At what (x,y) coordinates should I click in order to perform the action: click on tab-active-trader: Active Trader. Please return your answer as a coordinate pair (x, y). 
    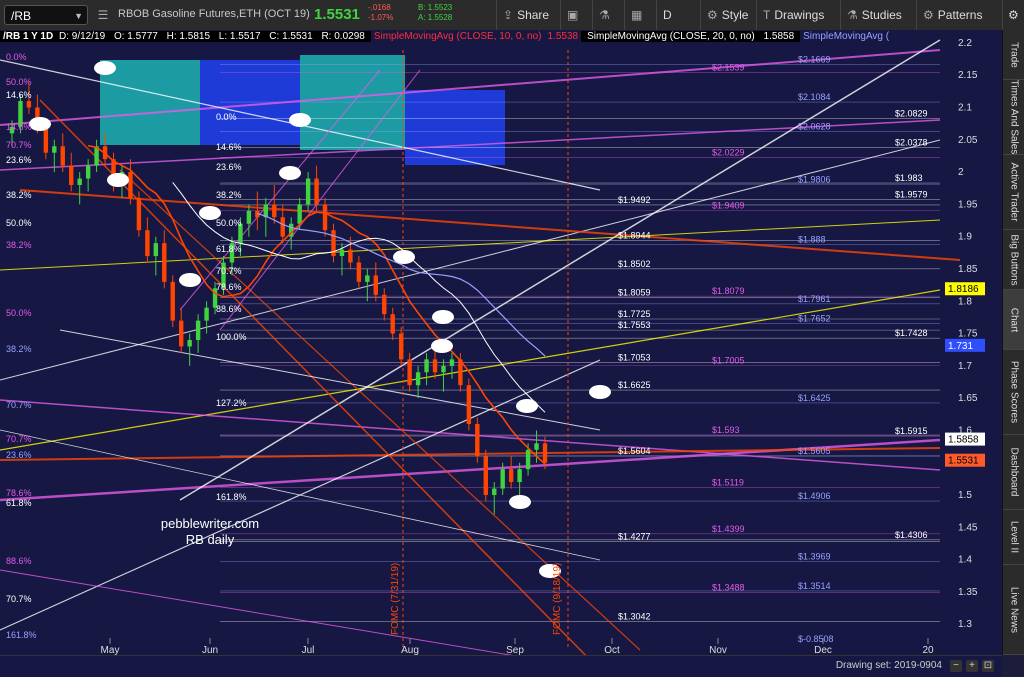
    Looking at the image, I should click on (1013, 192).